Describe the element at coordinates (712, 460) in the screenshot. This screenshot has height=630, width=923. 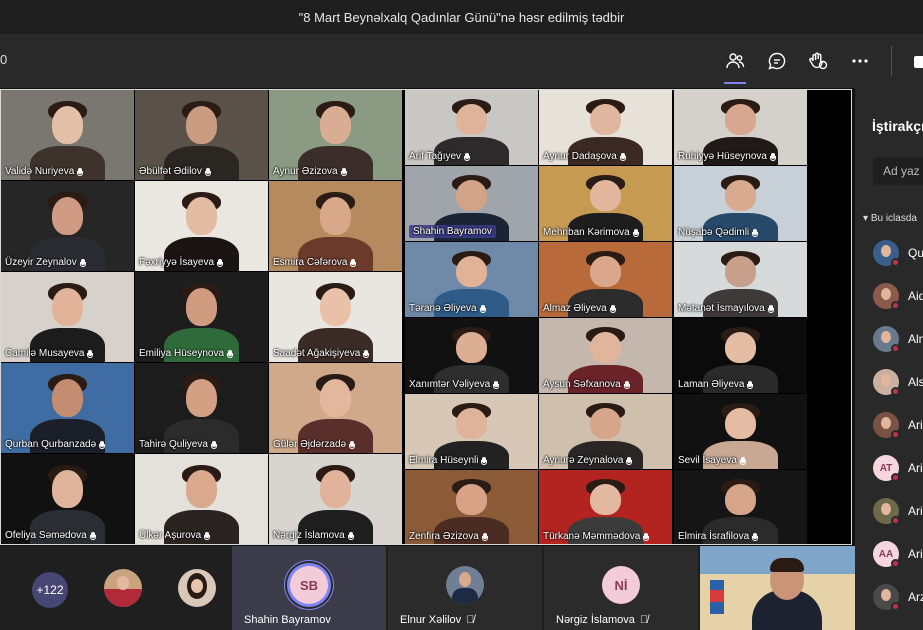
I see `video-tile-name: Sevil İsayeva` at that location.